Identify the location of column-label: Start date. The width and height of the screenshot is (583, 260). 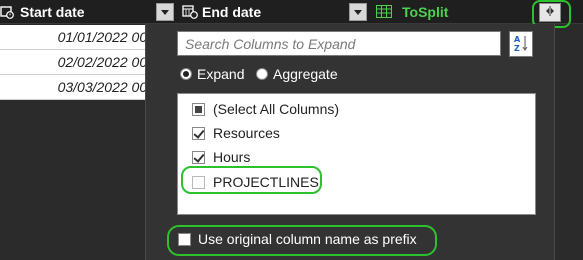
(52, 12).